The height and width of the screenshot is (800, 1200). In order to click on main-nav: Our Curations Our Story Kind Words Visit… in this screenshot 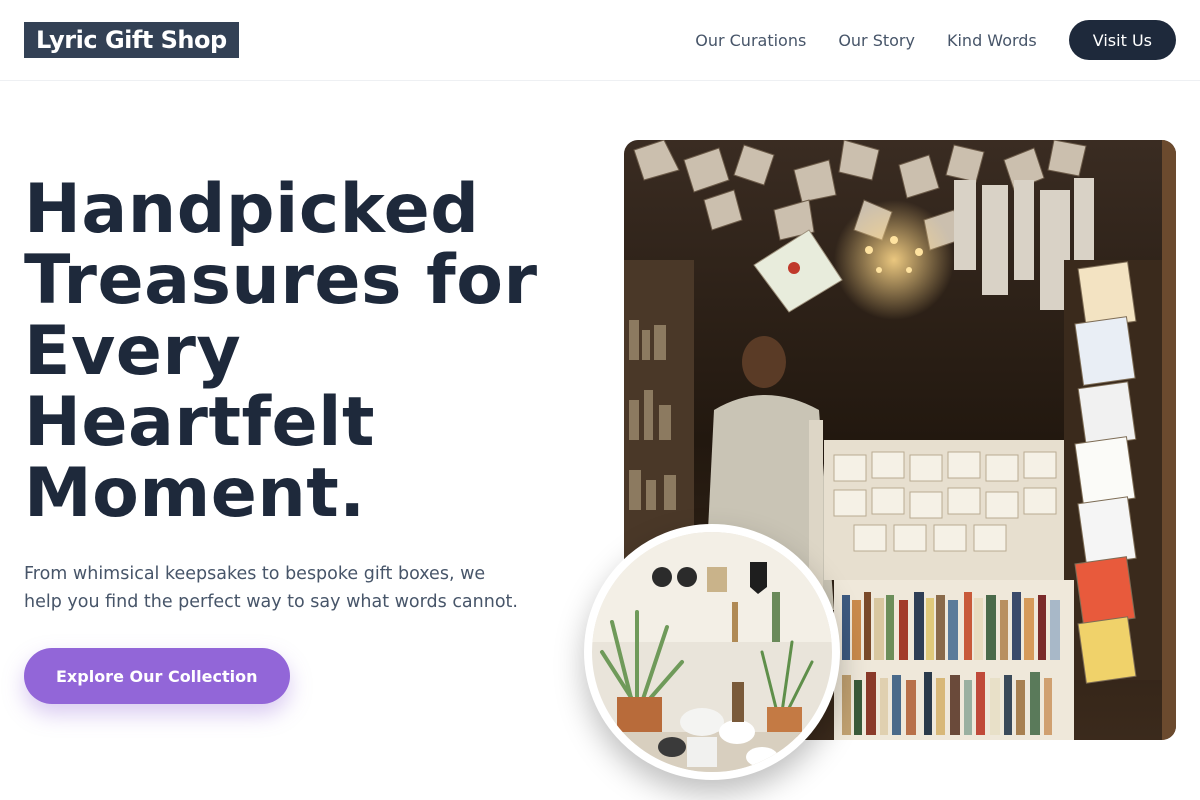, I will do `click(935, 40)`.